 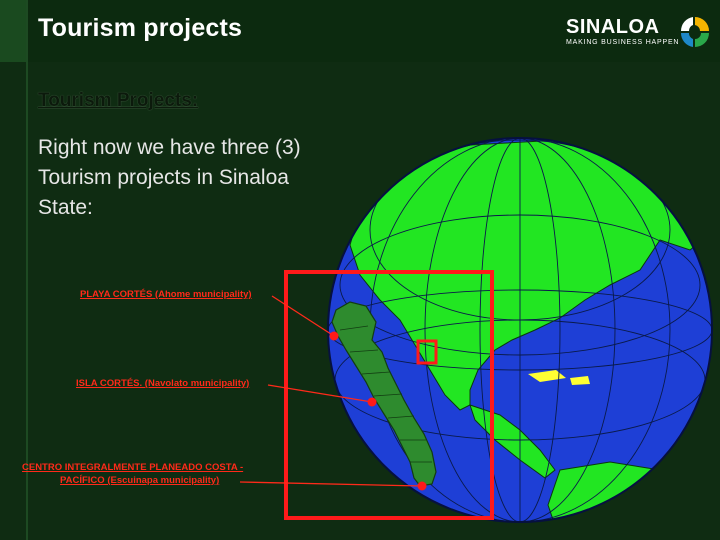 What do you see at coordinates (166, 294) in the screenshot?
I see `callout-playa-cortes: PLAYA CORTÉS (Ahome municipality)` at bounding box center [166, 294].